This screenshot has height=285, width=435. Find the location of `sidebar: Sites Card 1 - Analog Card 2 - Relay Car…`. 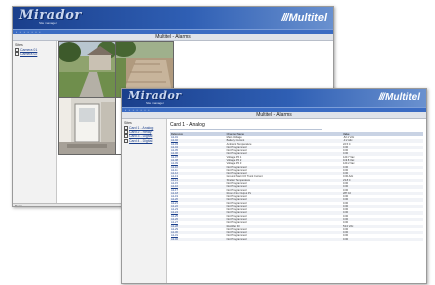

sidebar: Sites Card 1 - Analog Card 2 - Relay Car… is located at coordinates (144, 201).